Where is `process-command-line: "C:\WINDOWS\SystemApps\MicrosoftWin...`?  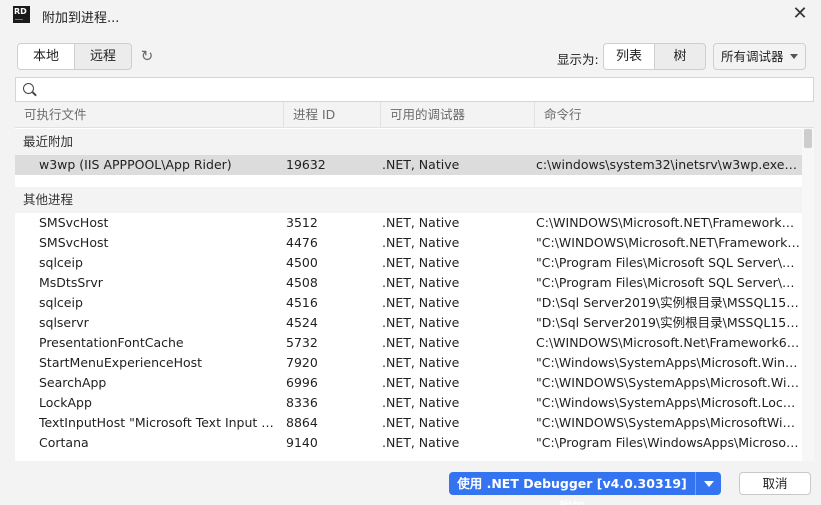
process-command-line: "C:\WINDOWS\SystemApps\MicrosoftWin... is located at coordinates (668, 422).